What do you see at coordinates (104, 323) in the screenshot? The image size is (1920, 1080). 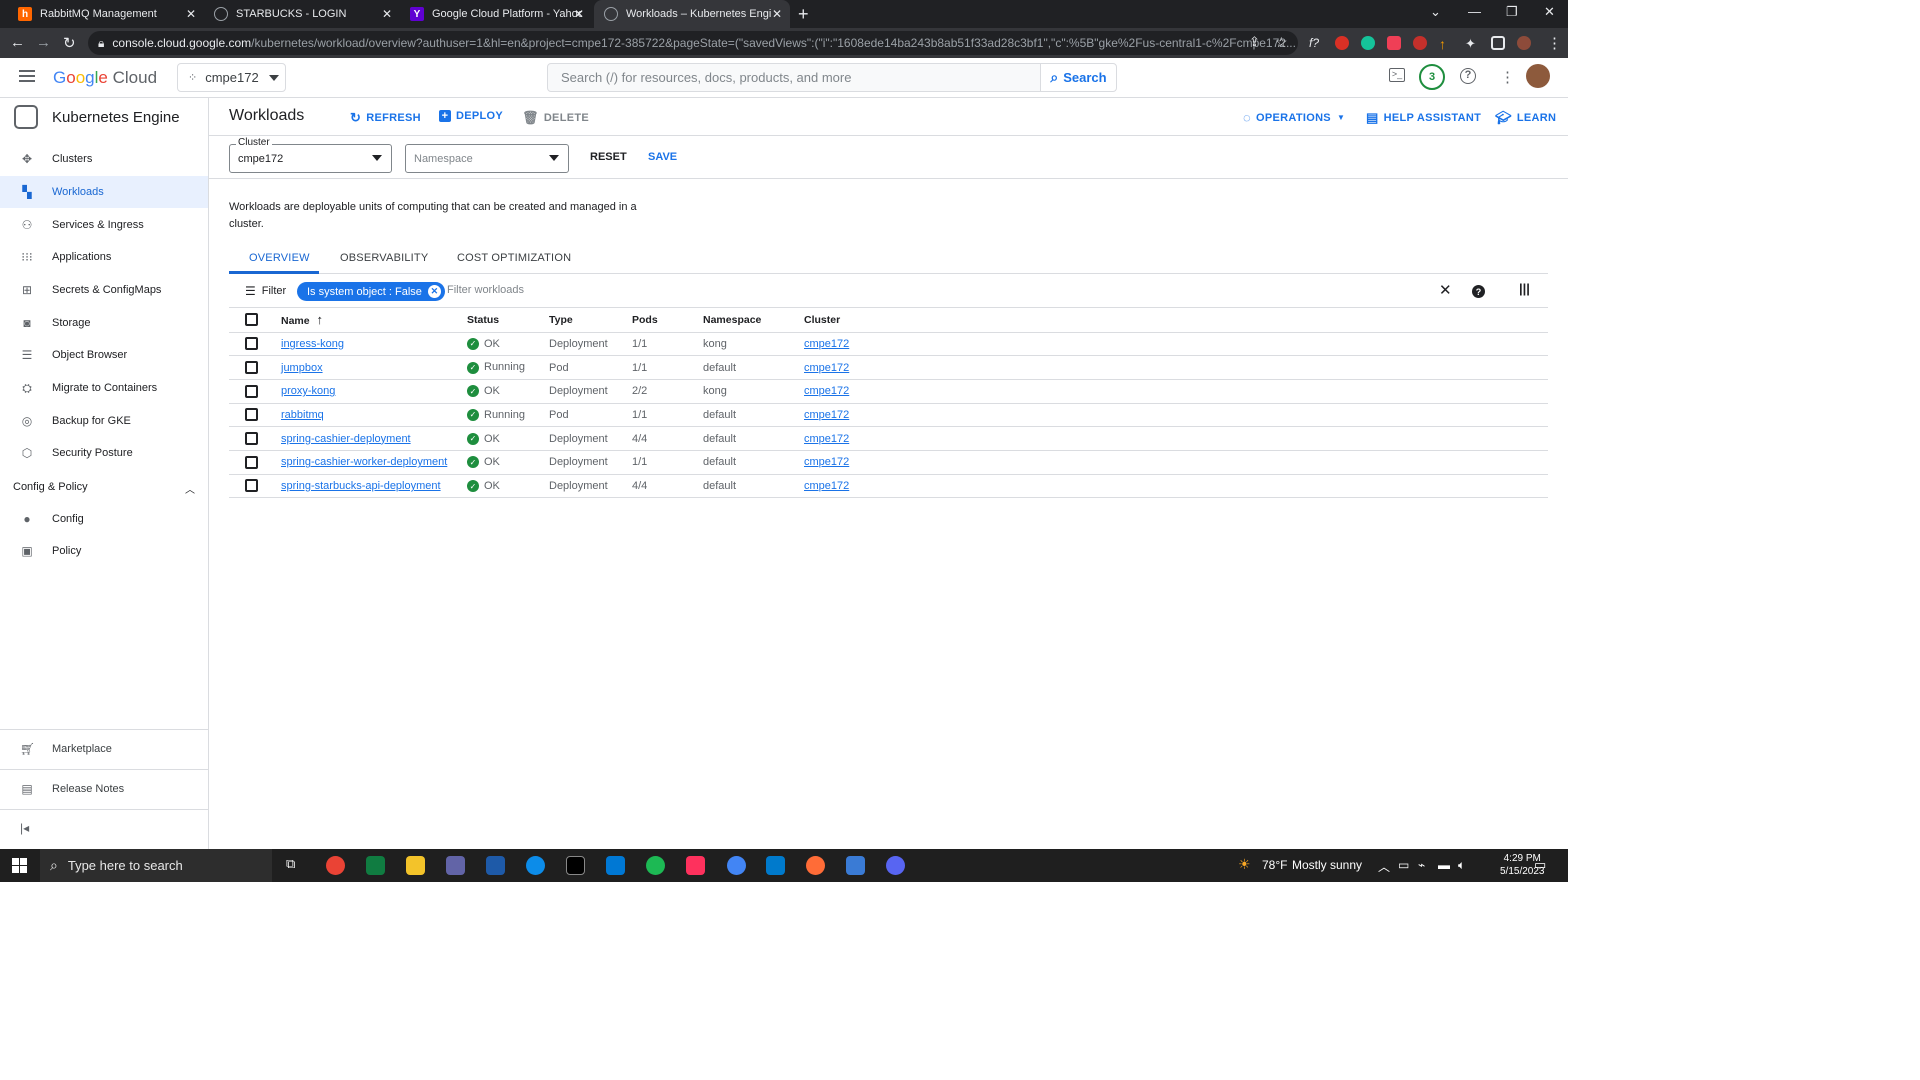 I see `sidebar-item-storage: ◙ Storage` at bounding box center [104, 323].